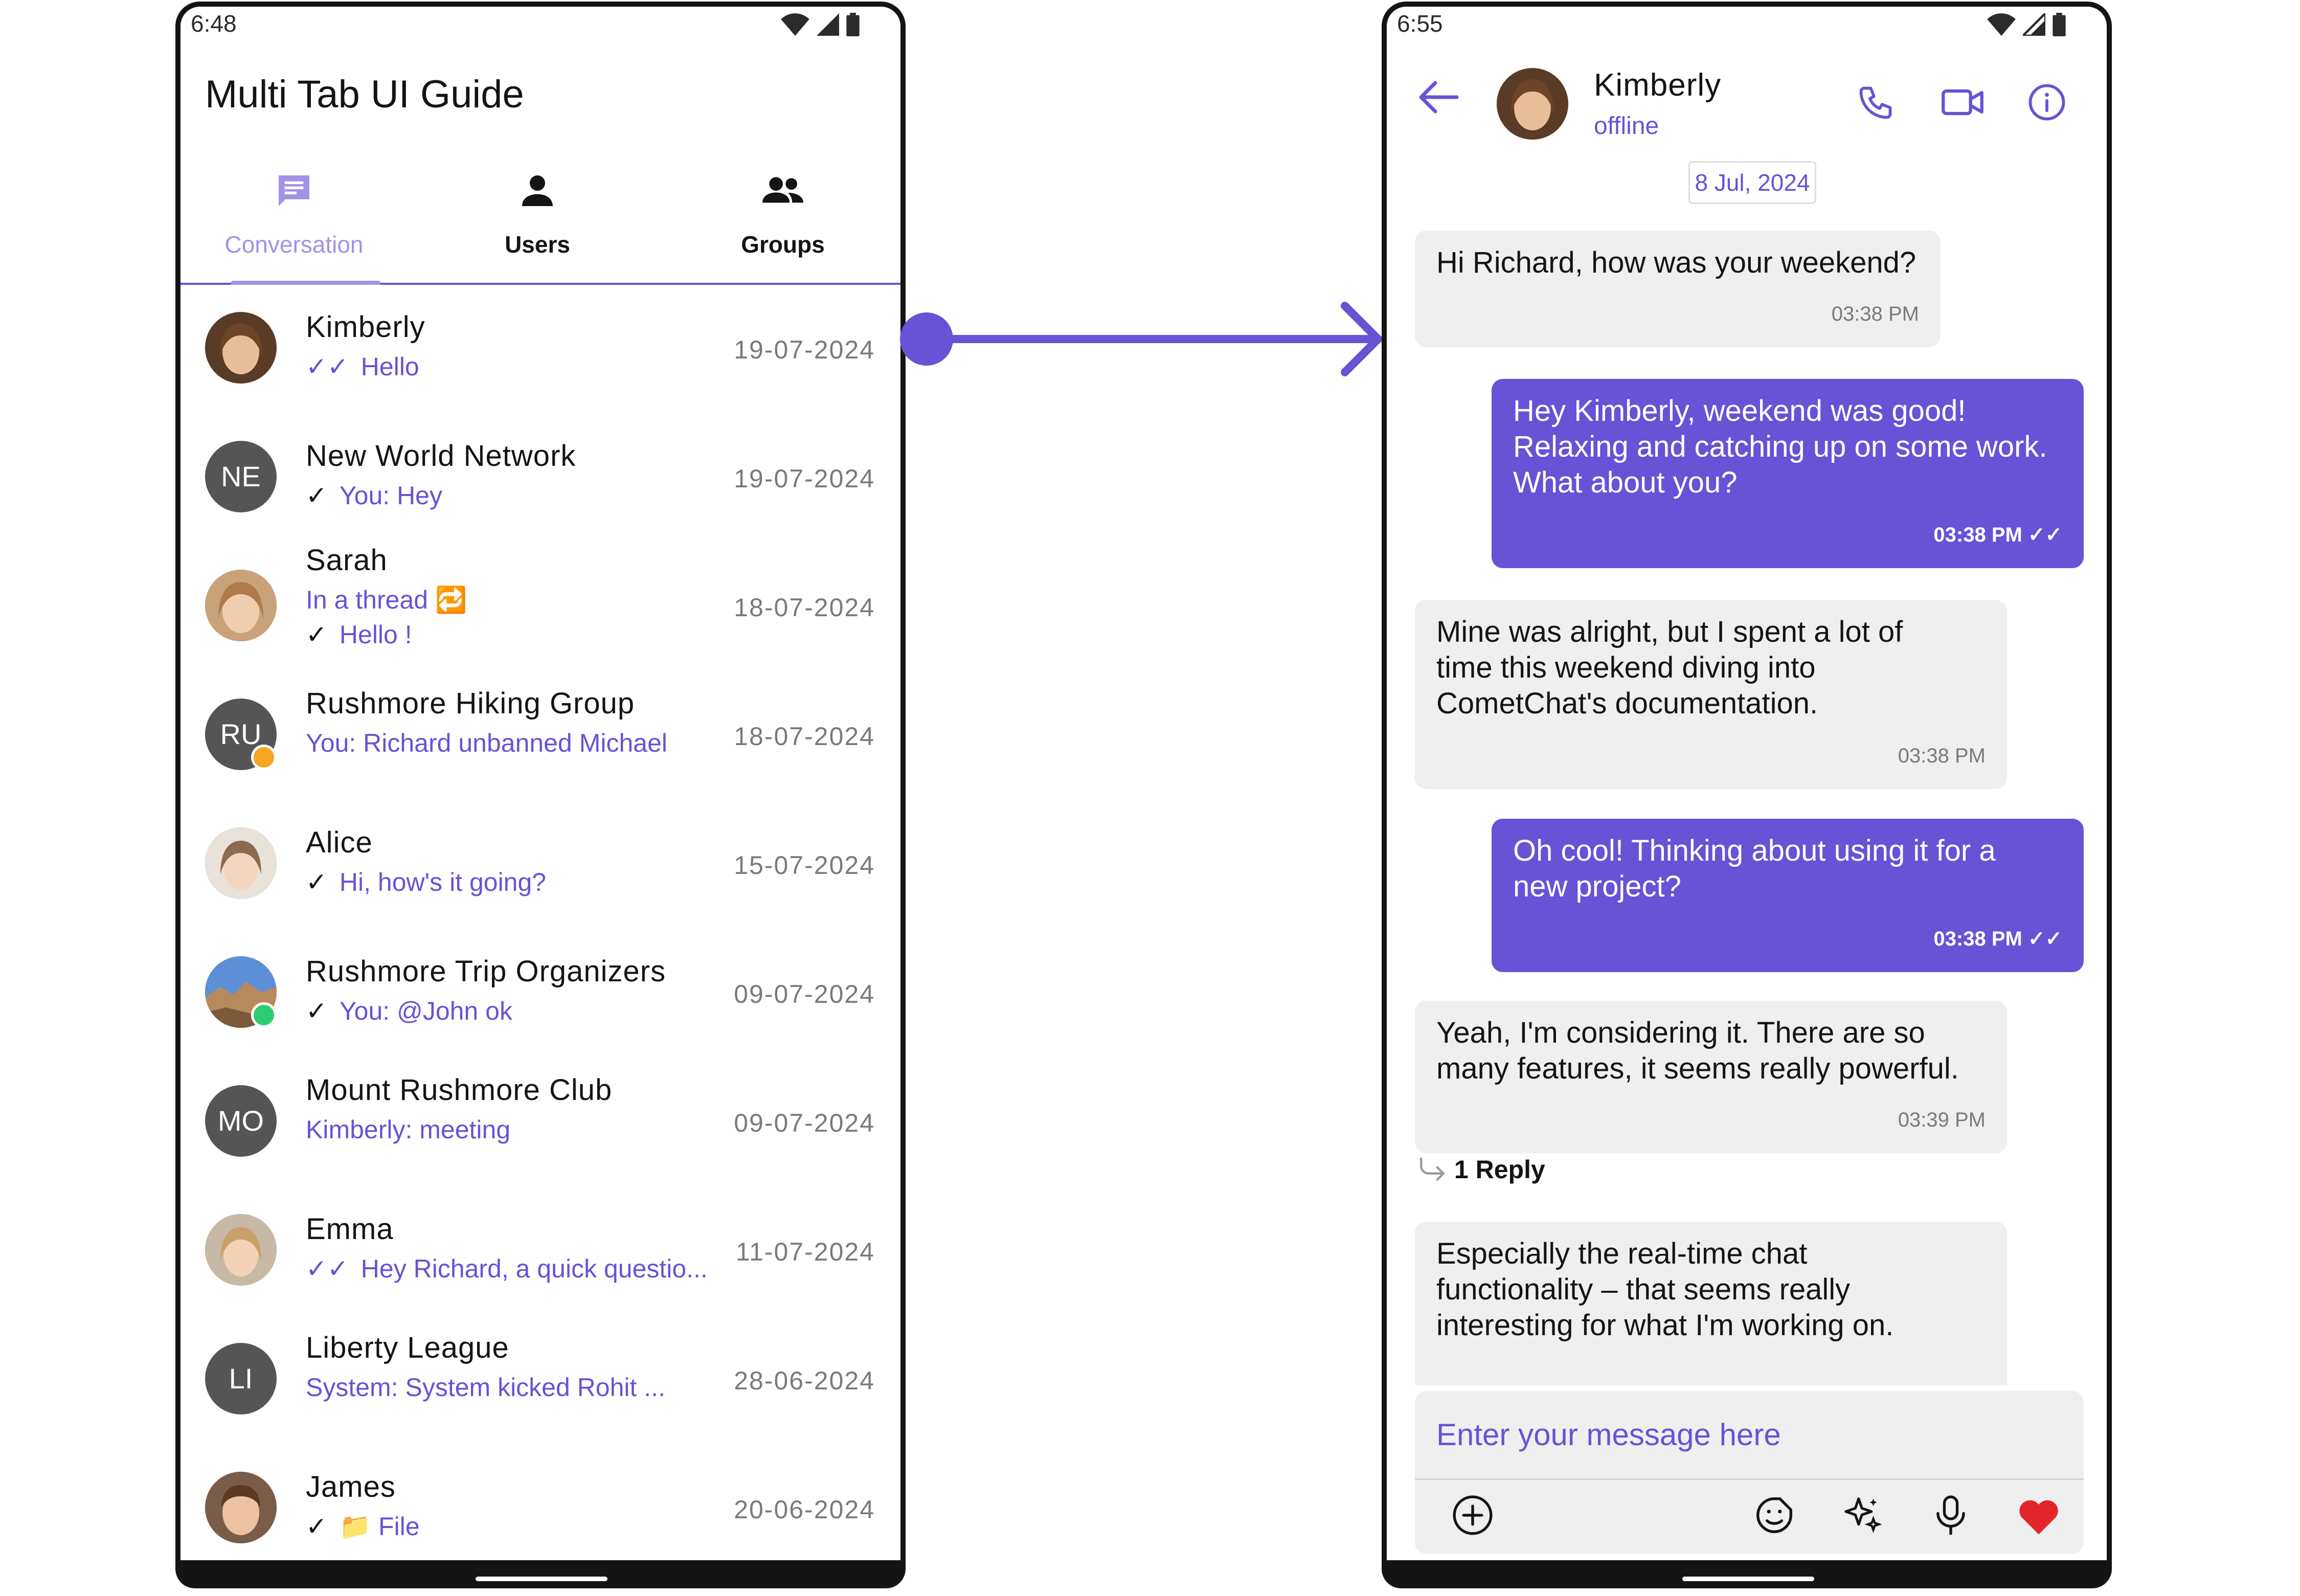  I want to click on conversation-preview: Kimberly: meeting, so click(408, 1129).